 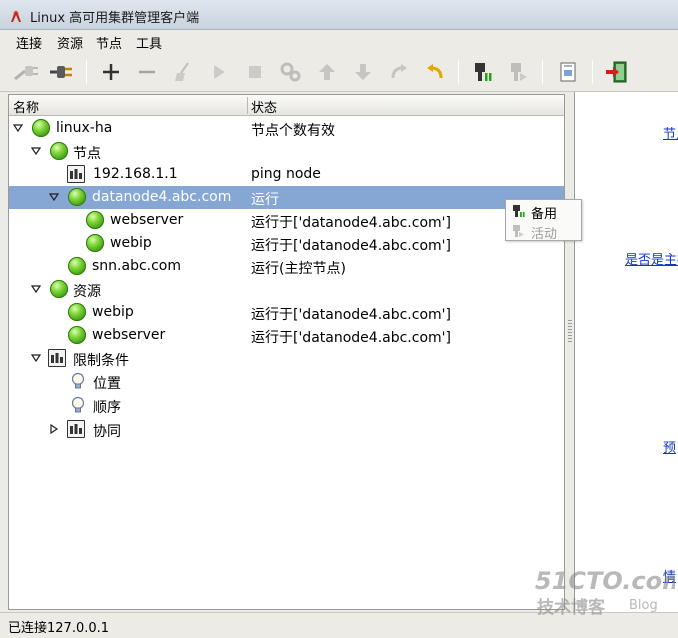 I want to click on stop-button, so click(x=255, y=72).